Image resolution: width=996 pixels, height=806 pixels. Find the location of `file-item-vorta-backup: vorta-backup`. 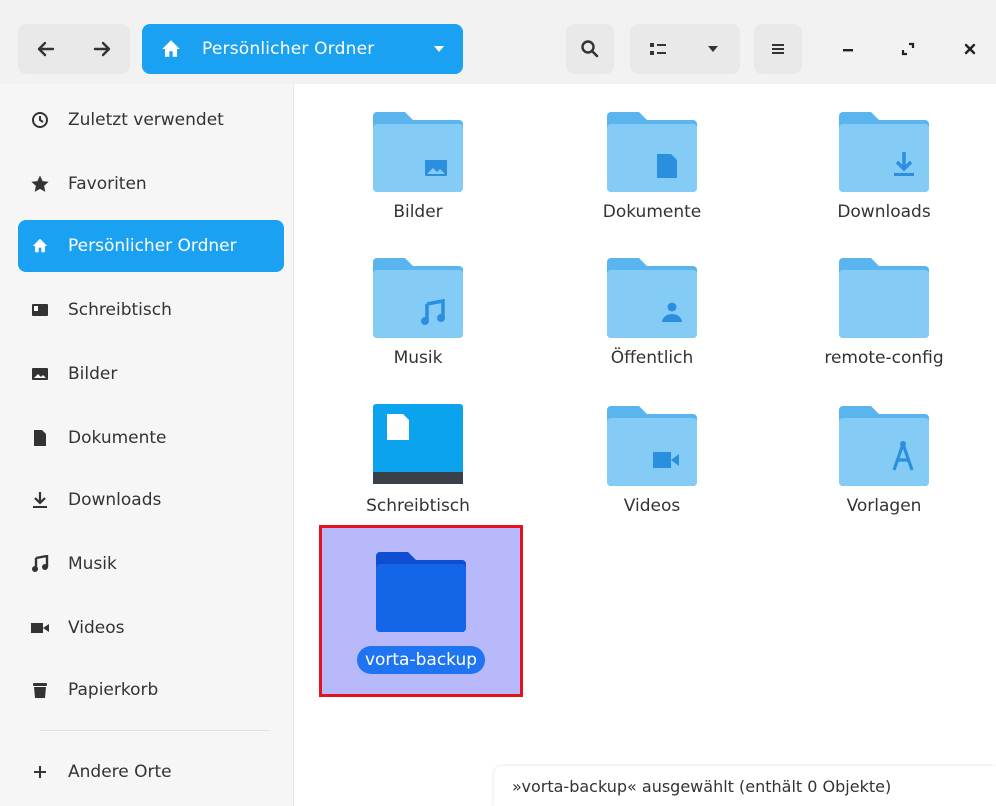

file-item-vorta-backup: vorta-backup is located at coordinates (421, 611).